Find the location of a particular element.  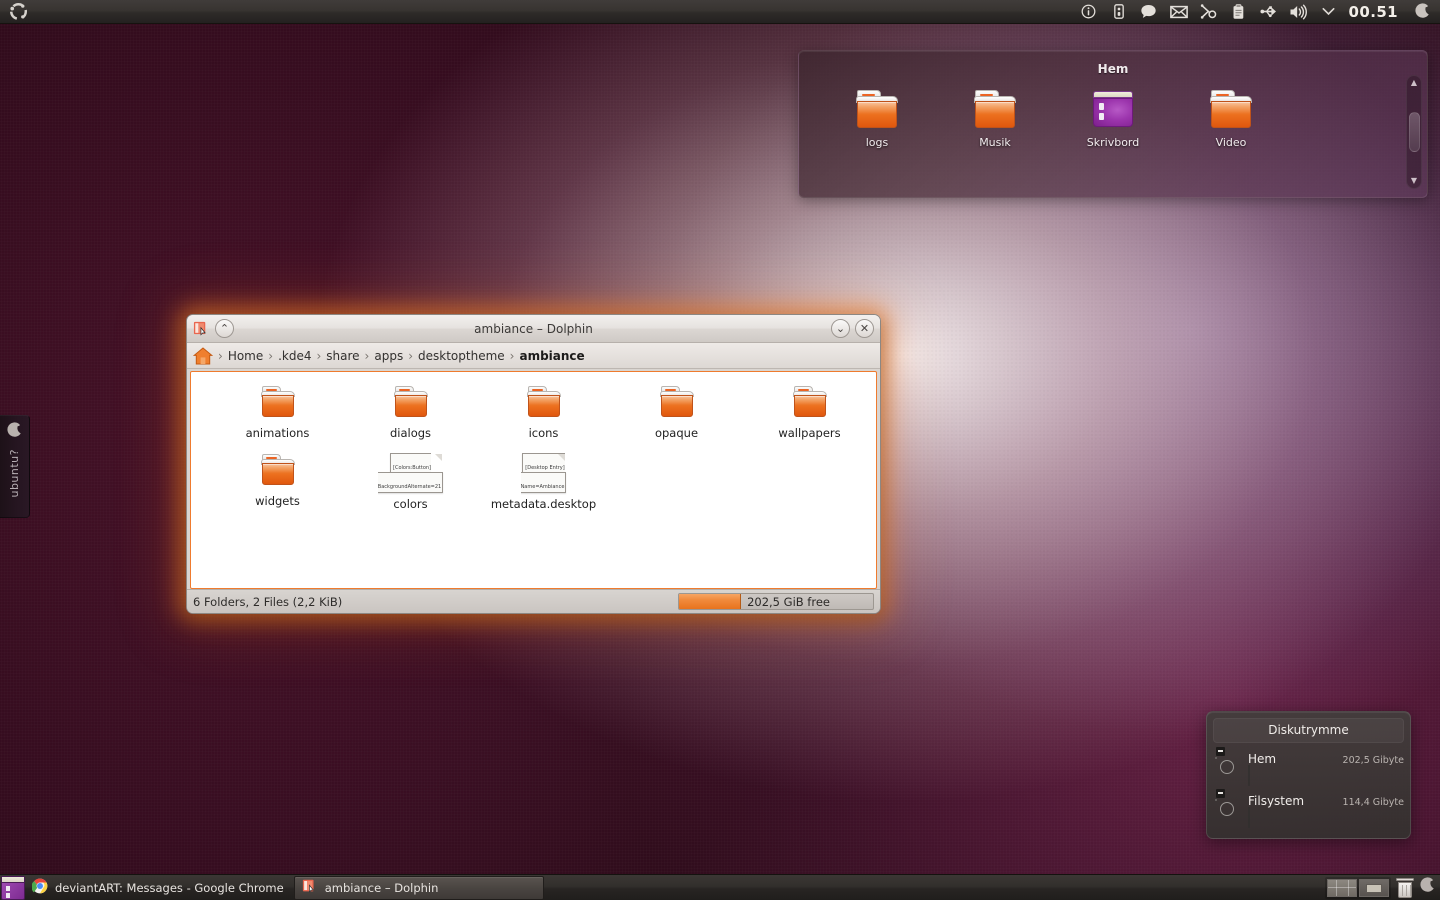

diskspace-row-hem: Hem 202,5 Gibyte is located at coordinates (1308, 766).